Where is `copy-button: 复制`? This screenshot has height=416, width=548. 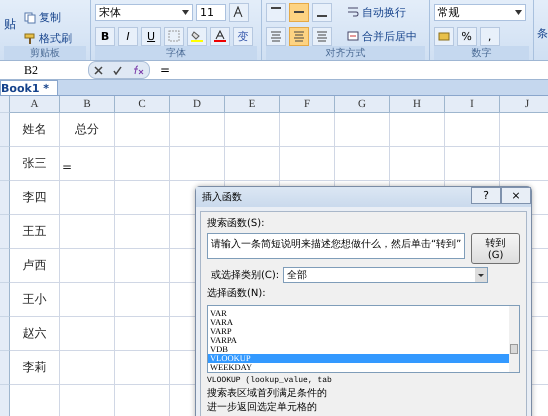 copy-button: 复制 is located at coordinates (48, 17).